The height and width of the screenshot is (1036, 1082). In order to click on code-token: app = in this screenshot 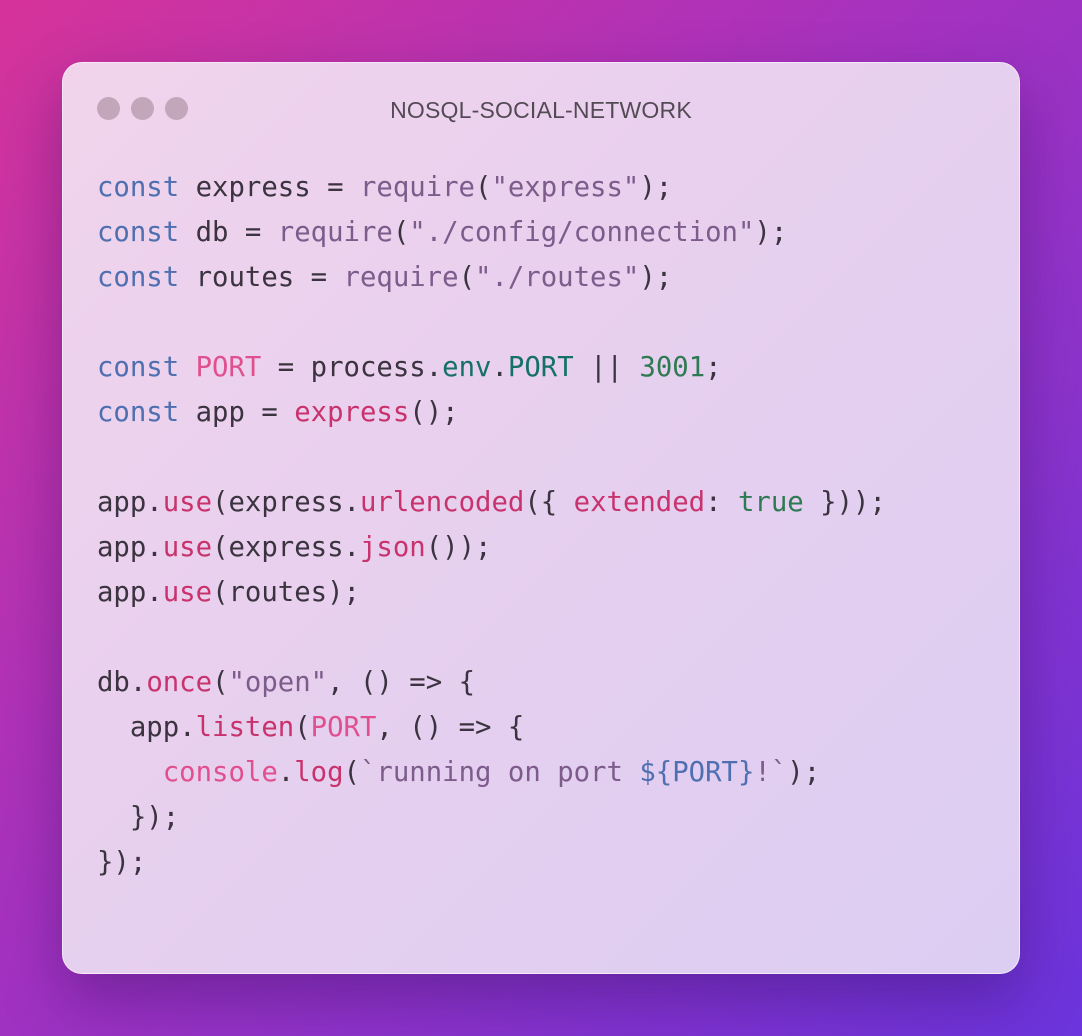, I will do `click(237, 412)`.